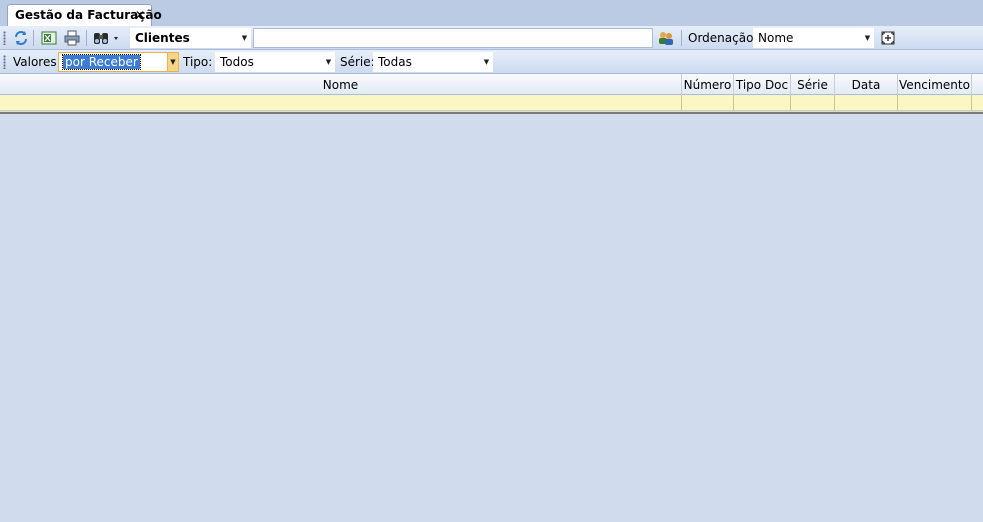 The image size is (983, 522). Describe the element at coordinates (275, 62) in the screenshot. I see `tipo-select: Todos ▼` at that location.